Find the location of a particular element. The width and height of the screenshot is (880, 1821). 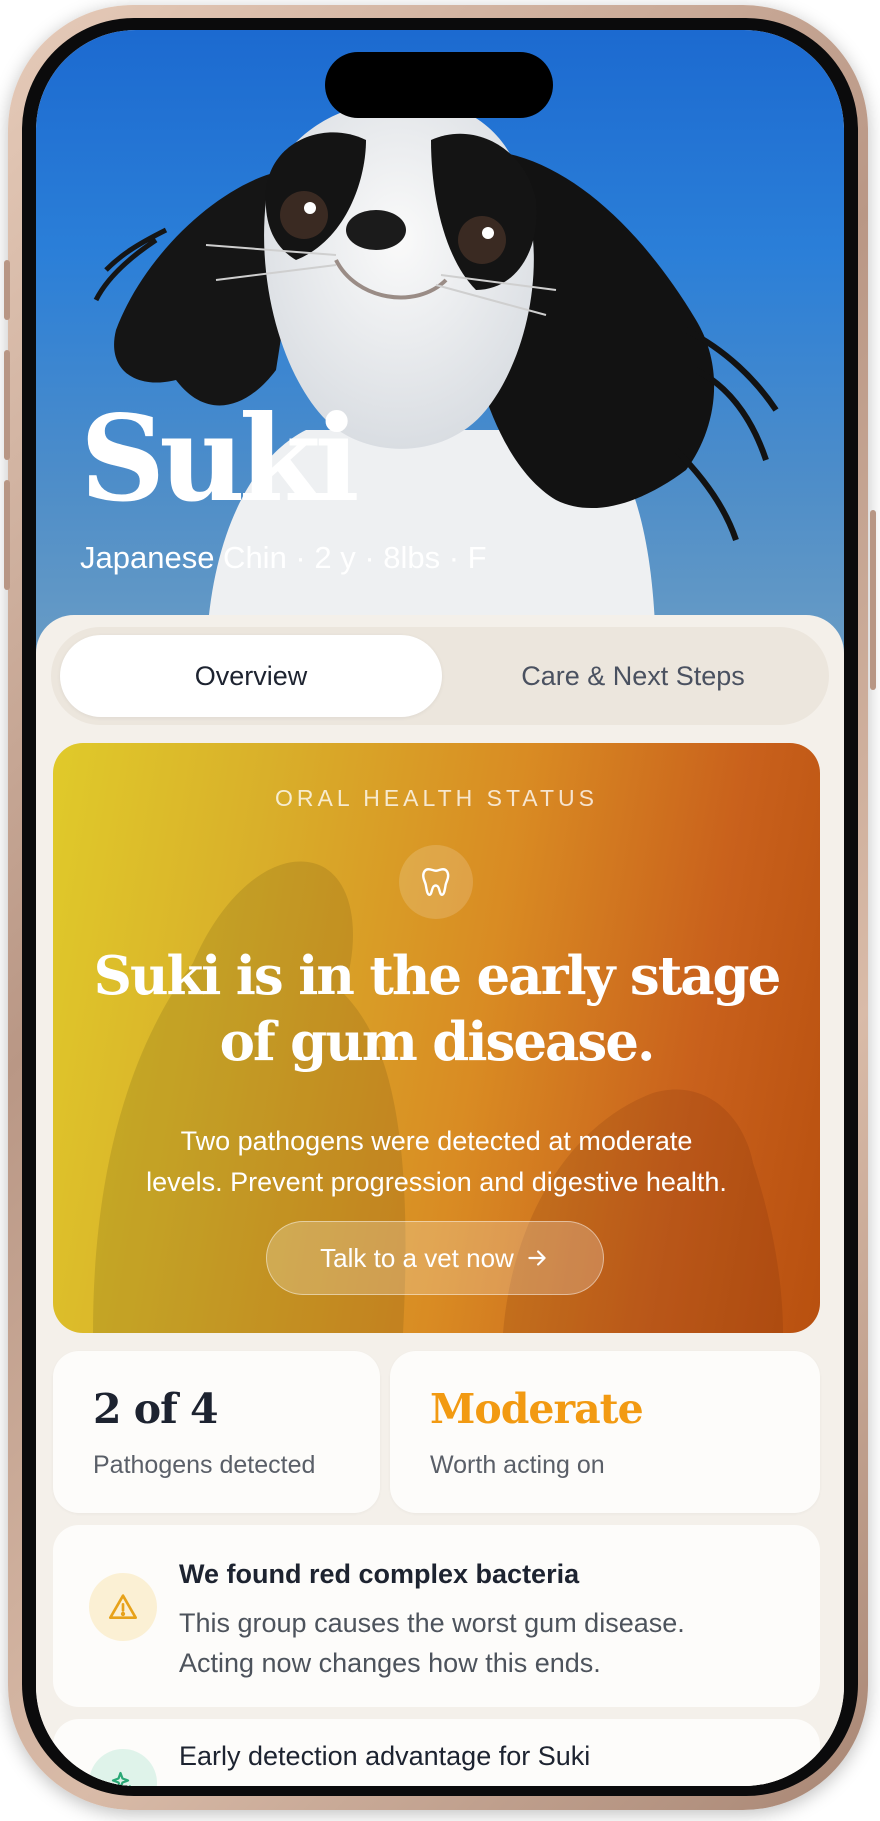

tooth-icon is located at coordinates (436, 882).